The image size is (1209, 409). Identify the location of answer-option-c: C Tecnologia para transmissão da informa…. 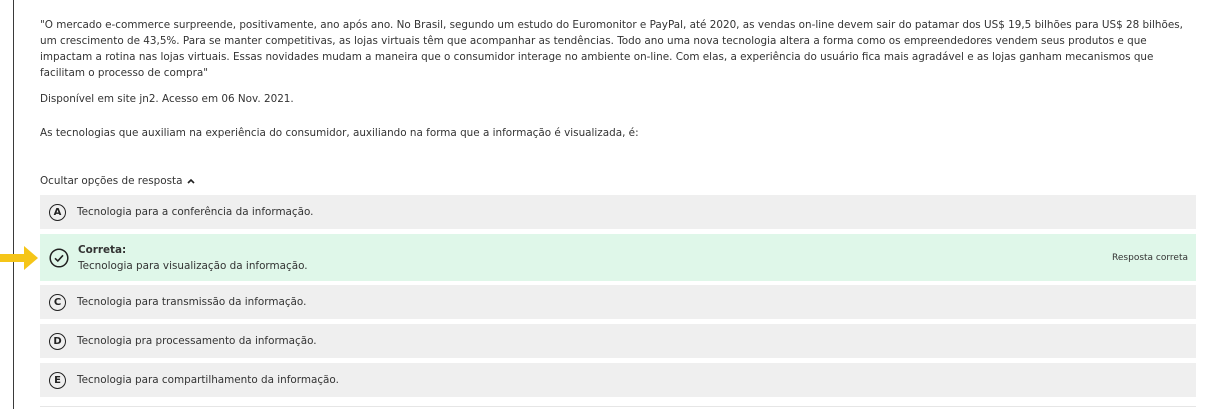
(618, 302).